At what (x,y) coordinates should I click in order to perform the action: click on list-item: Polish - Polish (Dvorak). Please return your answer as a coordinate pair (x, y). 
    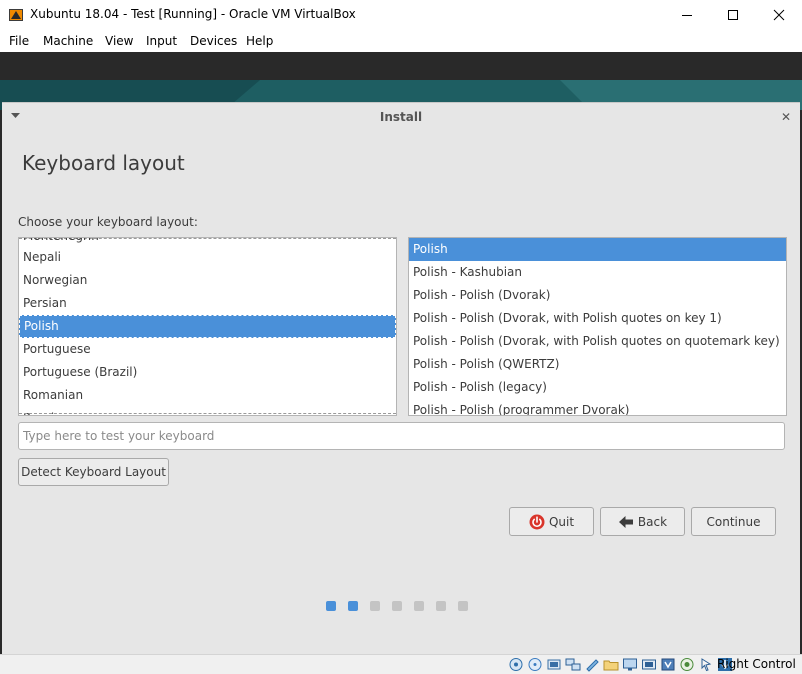
    Looking at the image, I should click on (597, 295).